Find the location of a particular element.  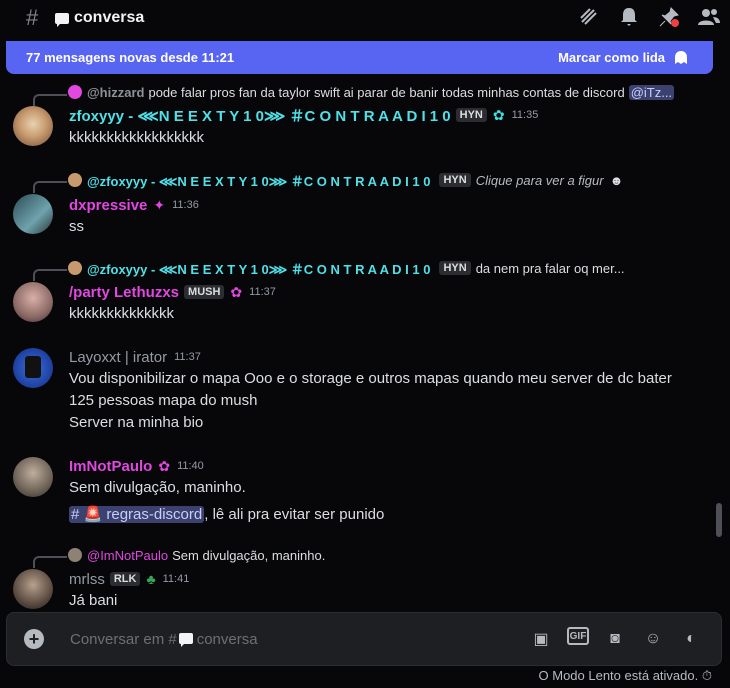

author-name: Layoxxt | irator is located at coordinates (118, 357).